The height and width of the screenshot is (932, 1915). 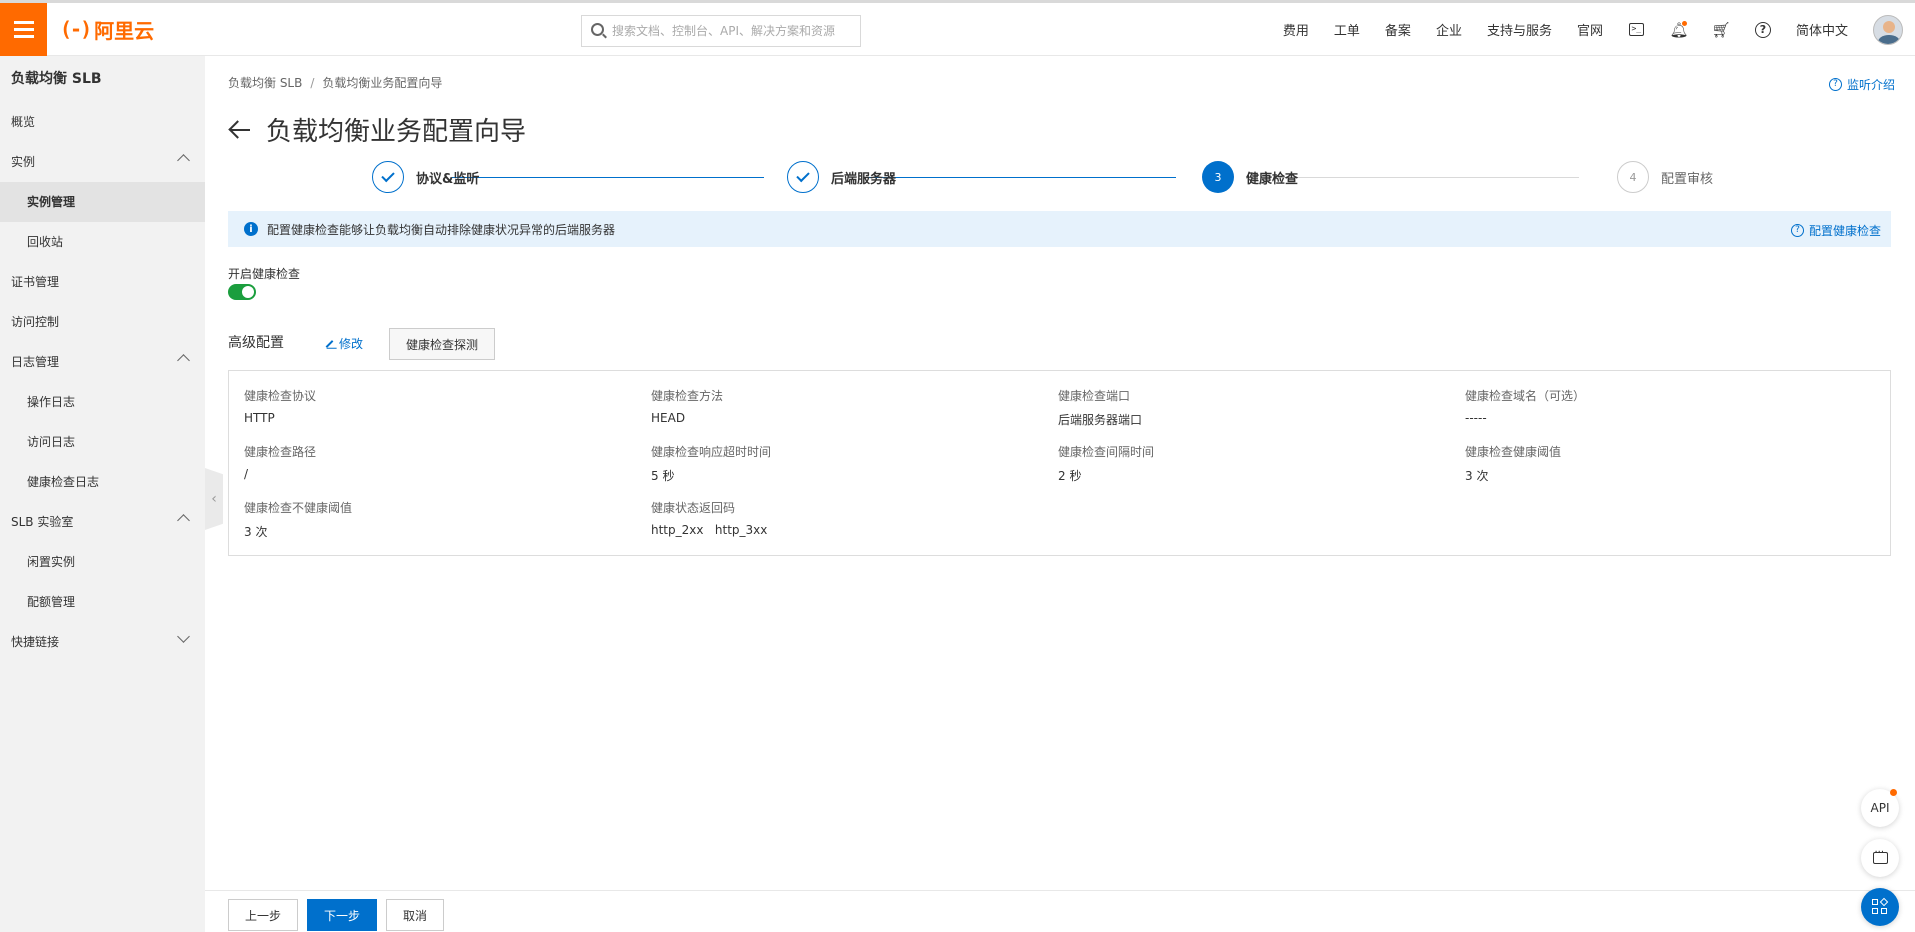 I want to click on sidebar-item-label: 证书管理, so click(x=35, y=282).